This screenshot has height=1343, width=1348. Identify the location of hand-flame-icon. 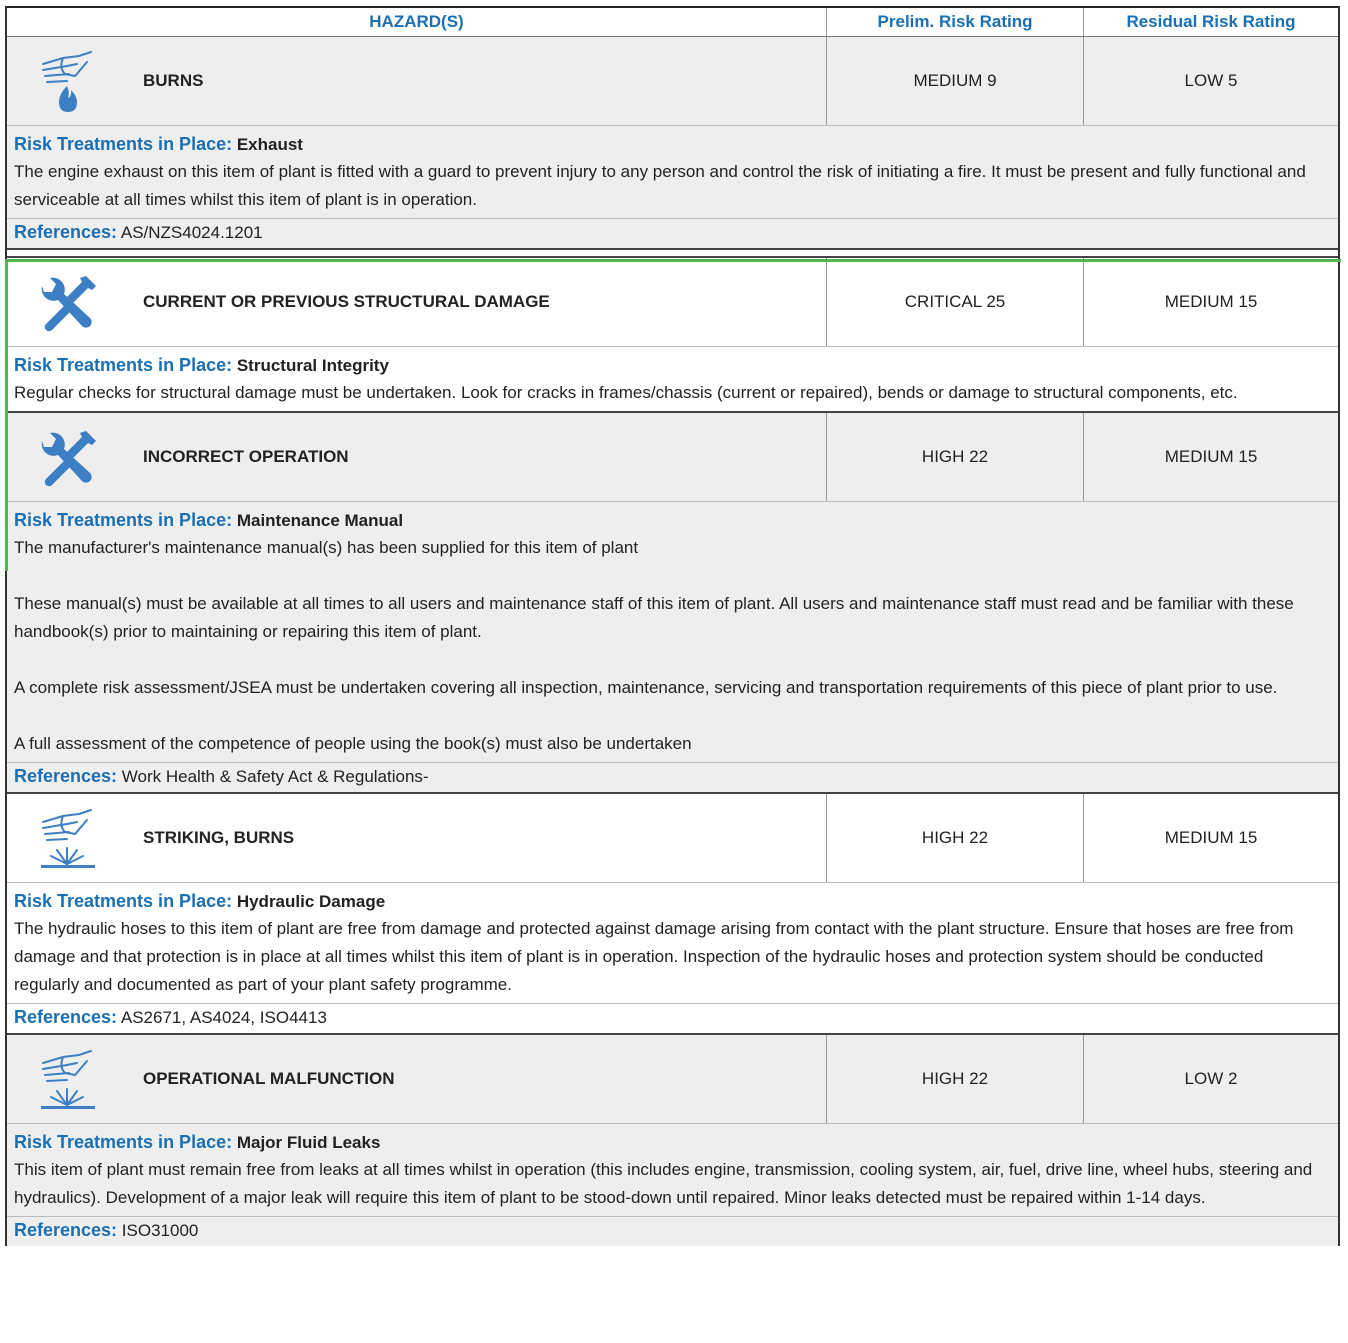
(68, 81).